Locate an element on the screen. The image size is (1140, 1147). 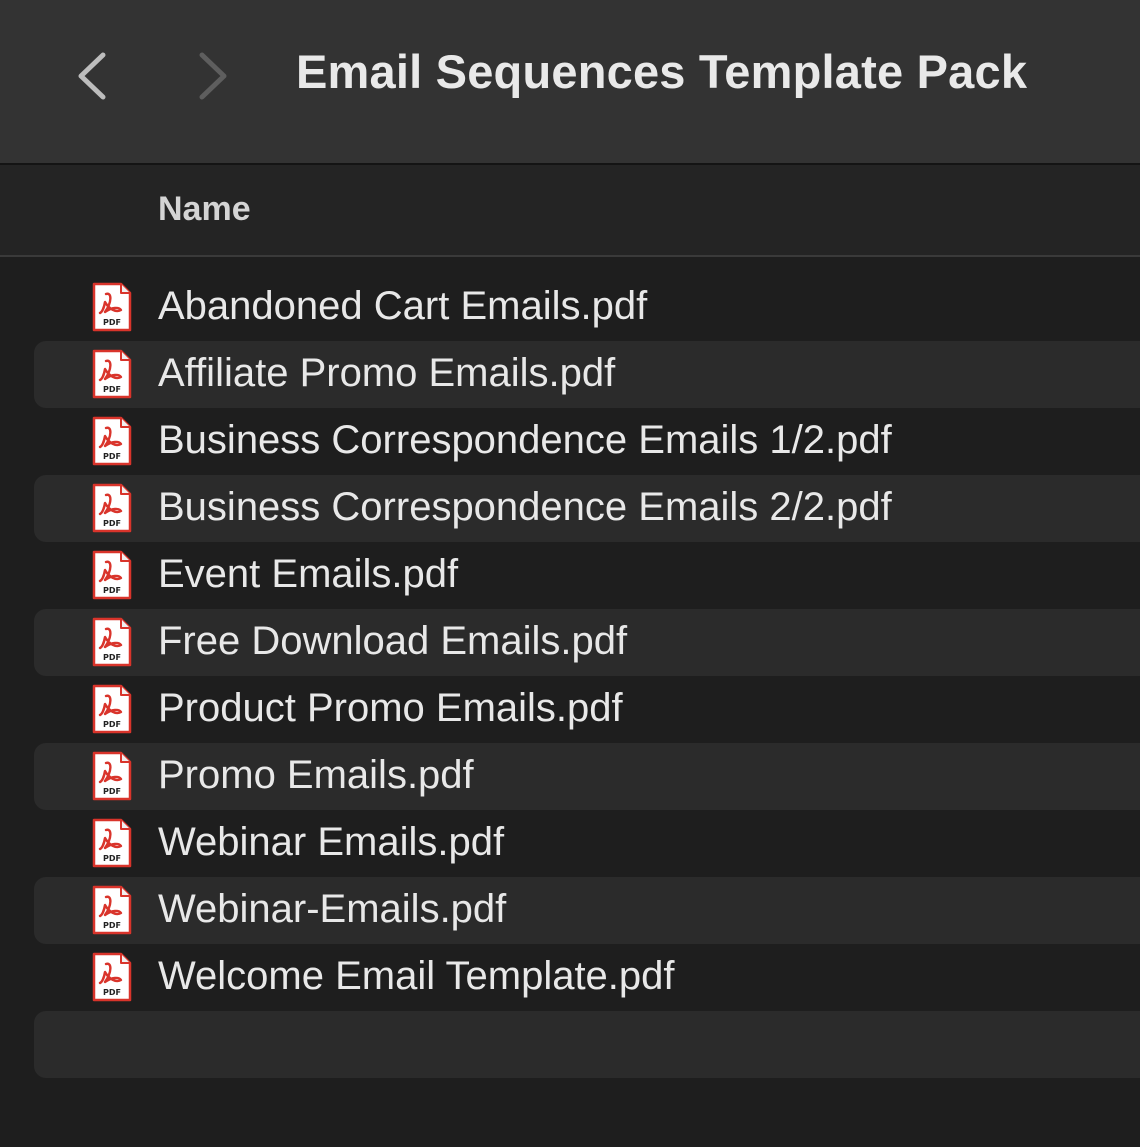
empty-row is located at coordinates (587, 1044).